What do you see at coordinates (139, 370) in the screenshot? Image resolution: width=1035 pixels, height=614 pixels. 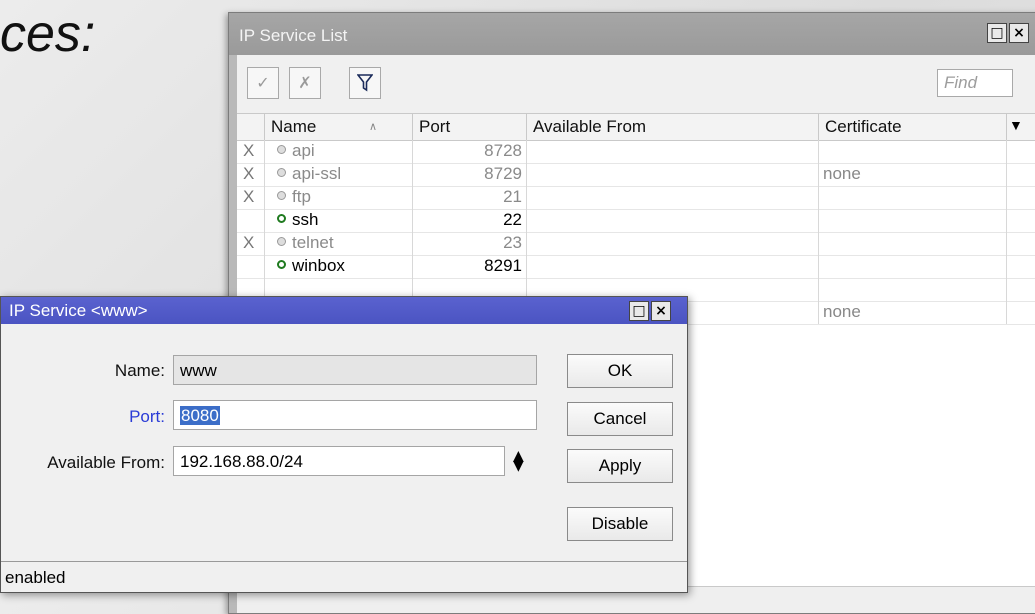 I see `name-label: Name:` at bounding box center [139, 370].